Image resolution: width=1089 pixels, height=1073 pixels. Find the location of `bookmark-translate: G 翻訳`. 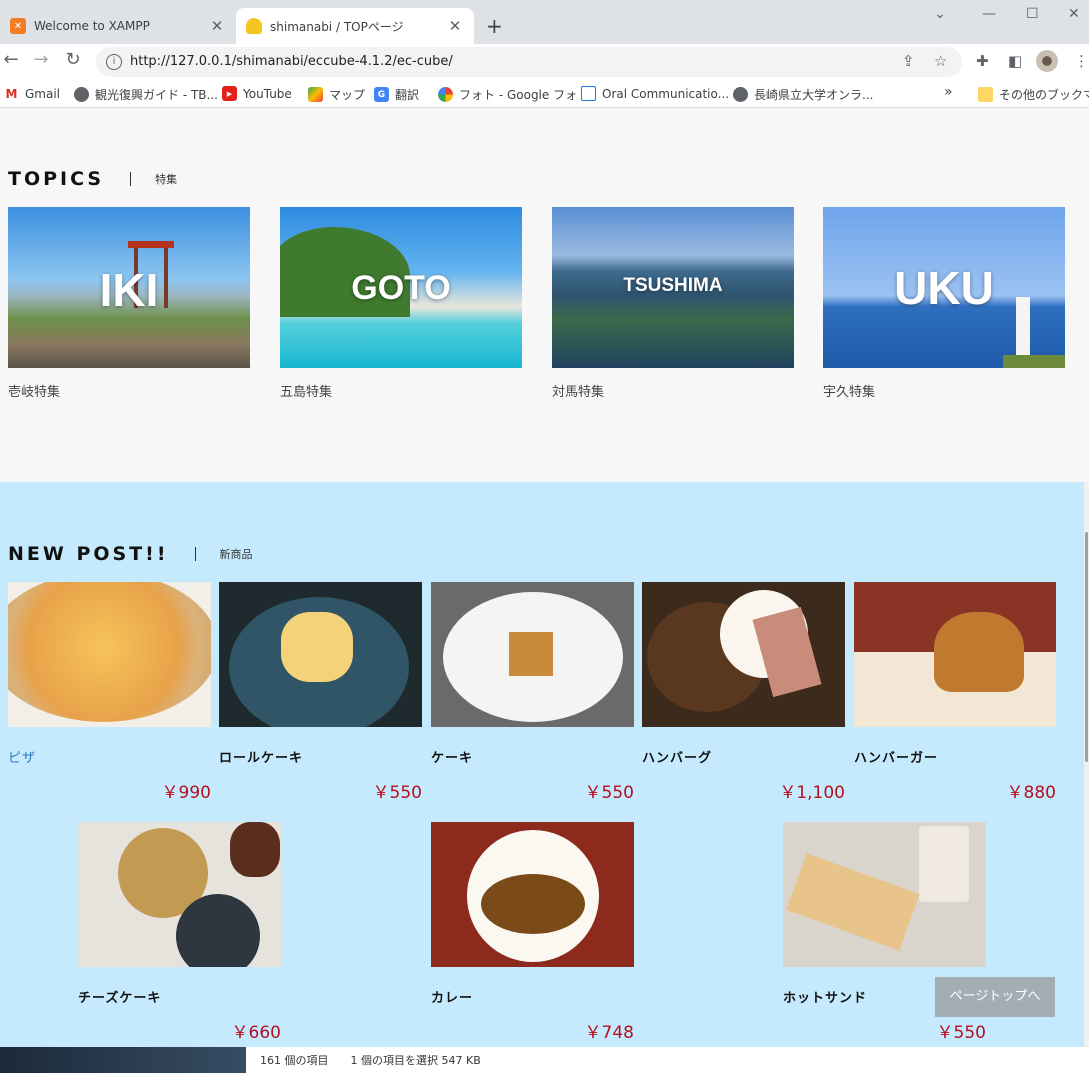

bookmark-translate: G 翻訳 is located at coordinates (396, 94).